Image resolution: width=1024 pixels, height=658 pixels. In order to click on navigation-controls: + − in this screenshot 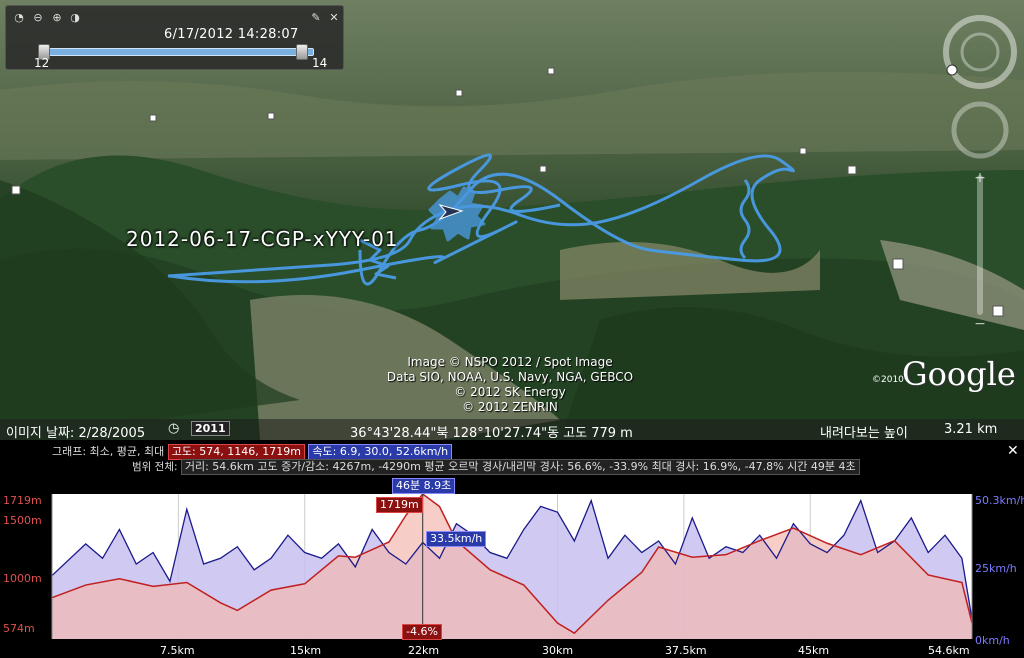, I will do `click(980, 175)`.